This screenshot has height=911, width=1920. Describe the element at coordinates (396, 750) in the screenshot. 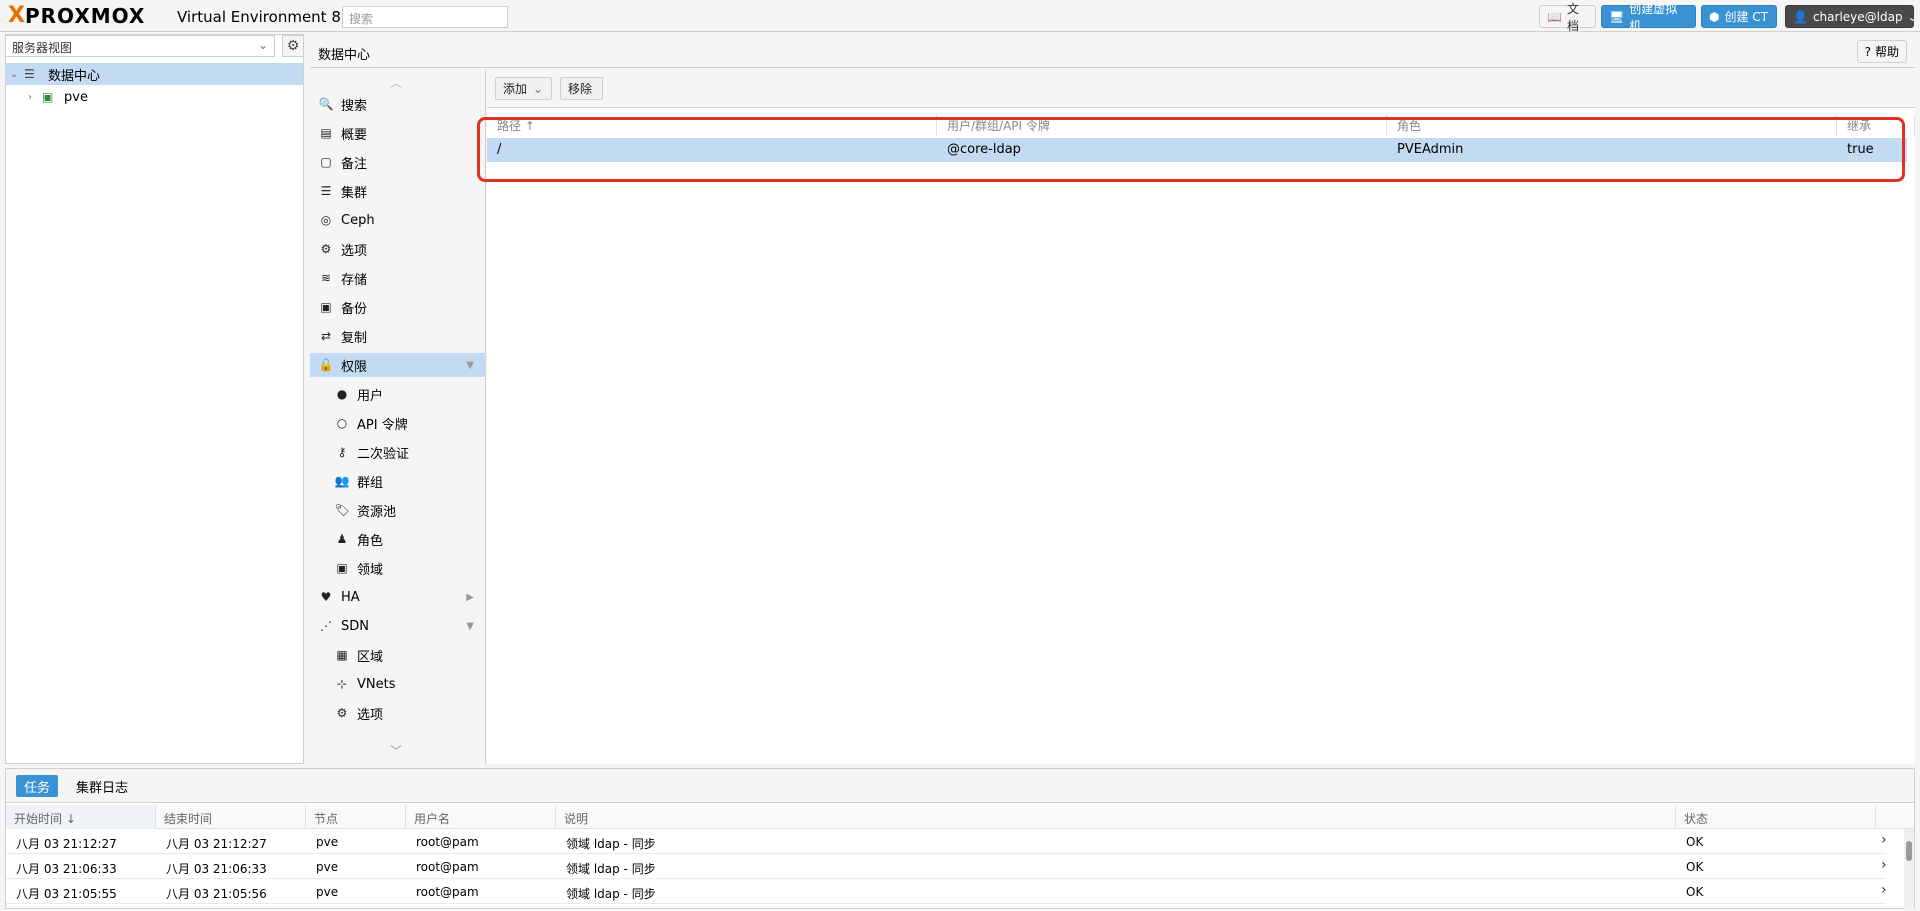

I see `scroll-down-icon: ﹀` at that location.